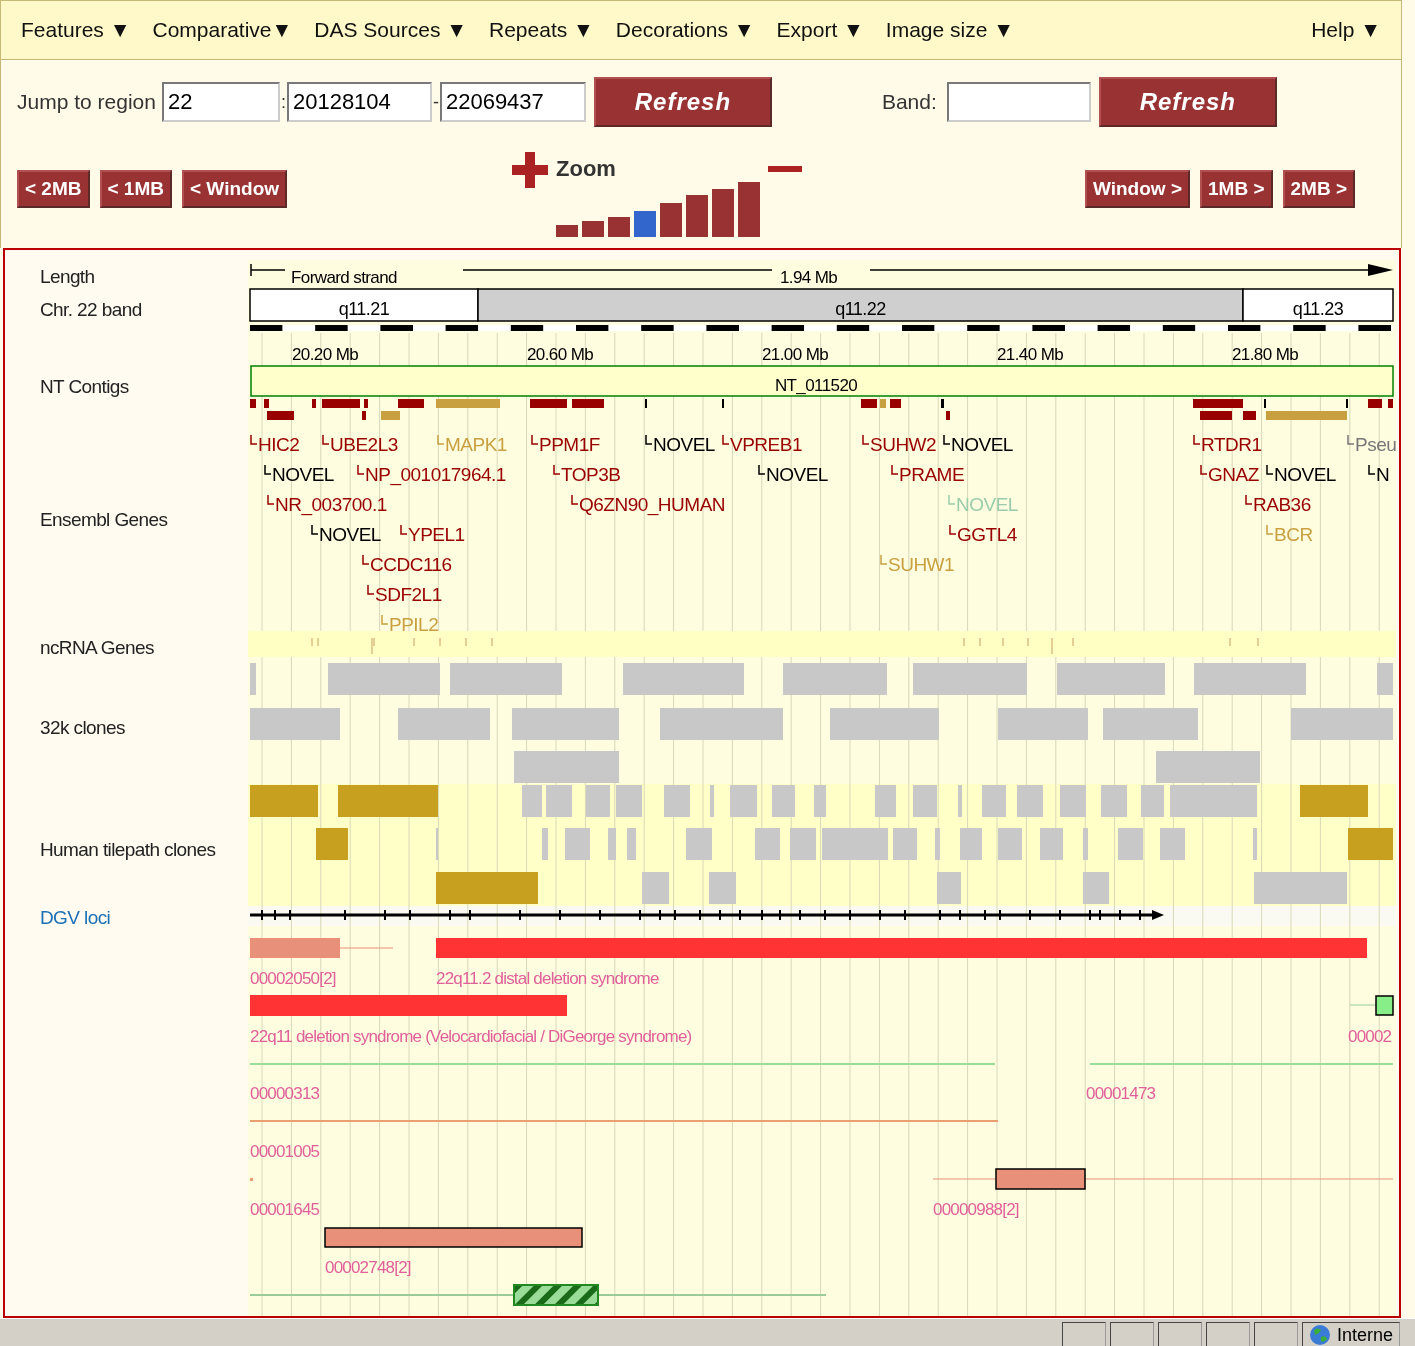  What do you see at coordinates (360, 444) in the screenshot?
I see `gene-label: UBE2L3` at bounding box center [360, 444].